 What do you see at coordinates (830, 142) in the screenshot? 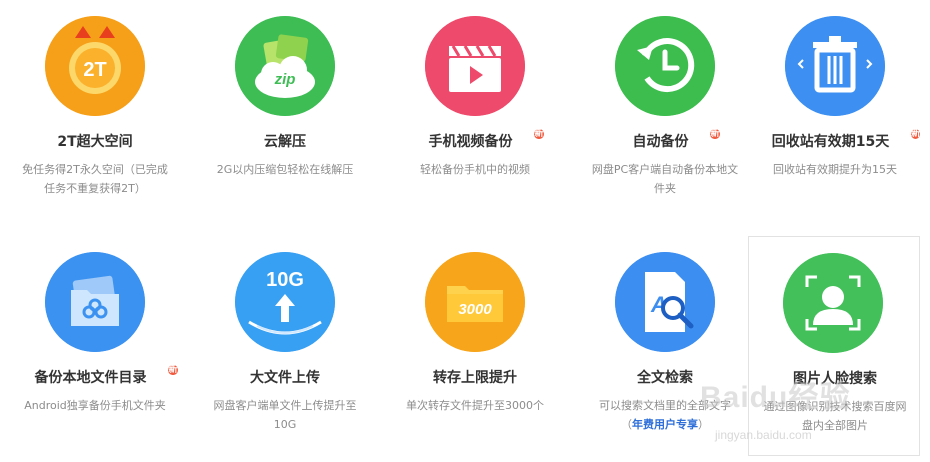
I see `feature-title: 回收站有效期15天` at bounding box center [830, 142].